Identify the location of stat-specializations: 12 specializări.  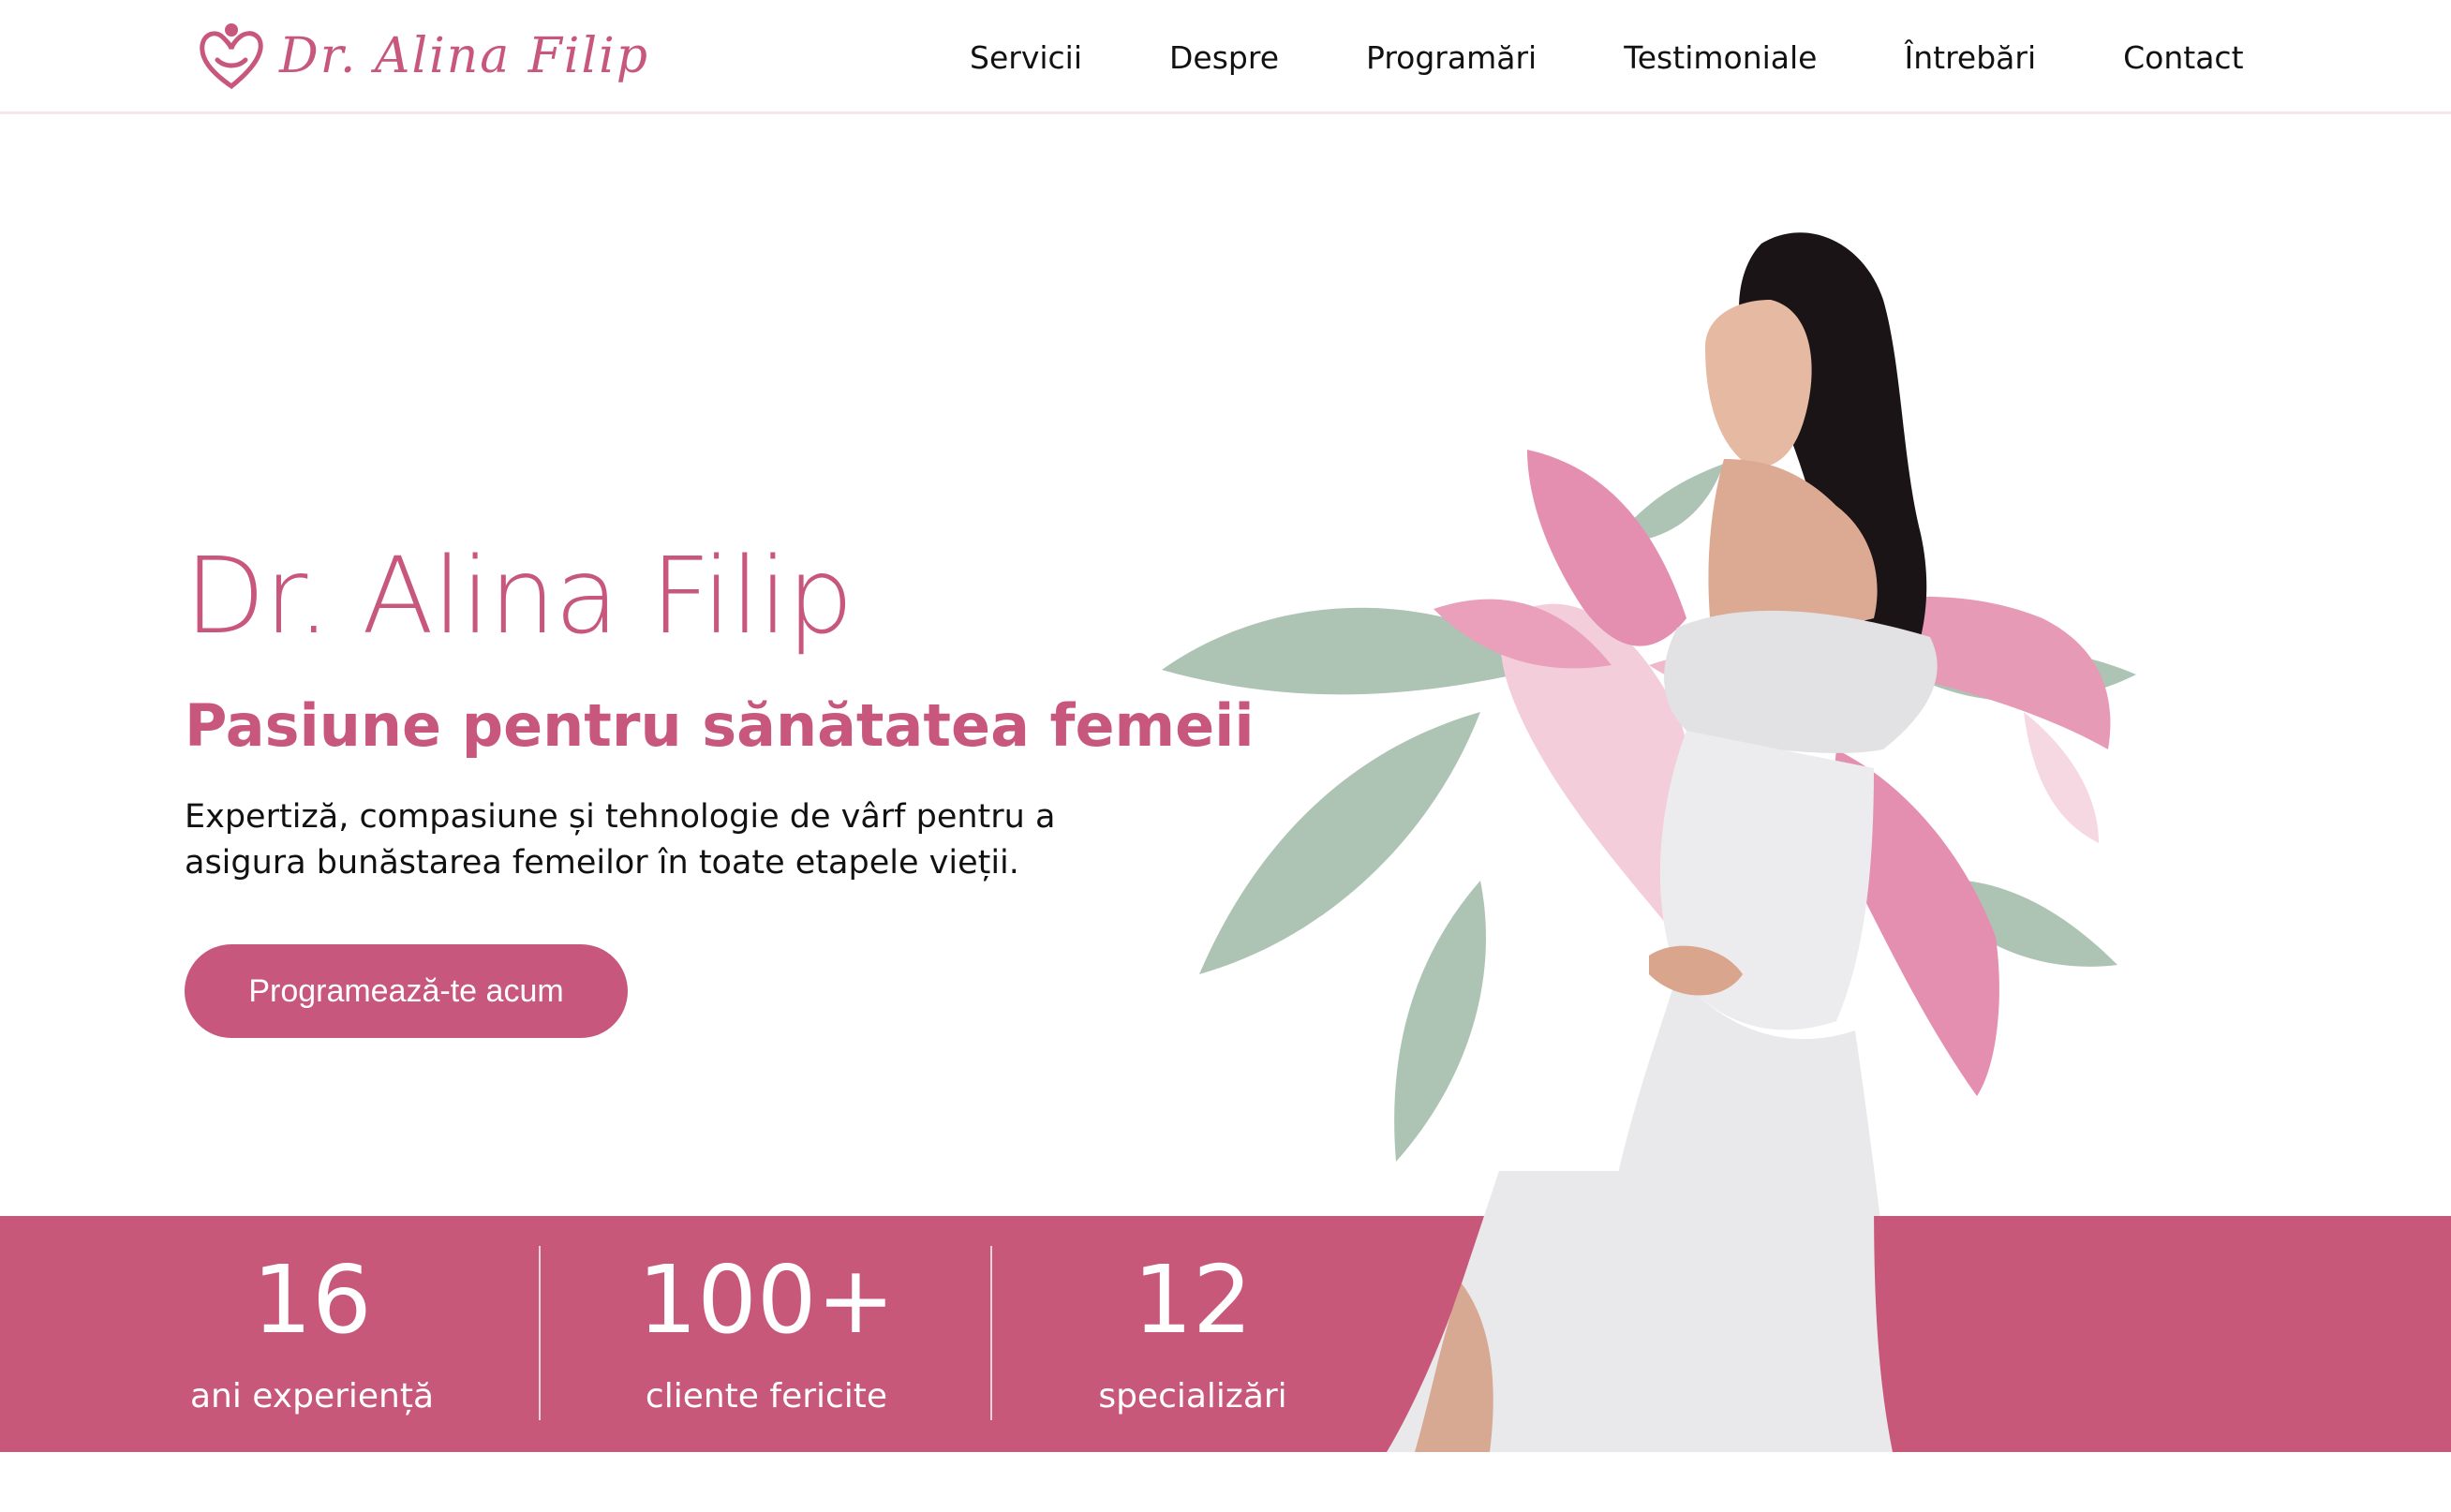
(1192, 1334).